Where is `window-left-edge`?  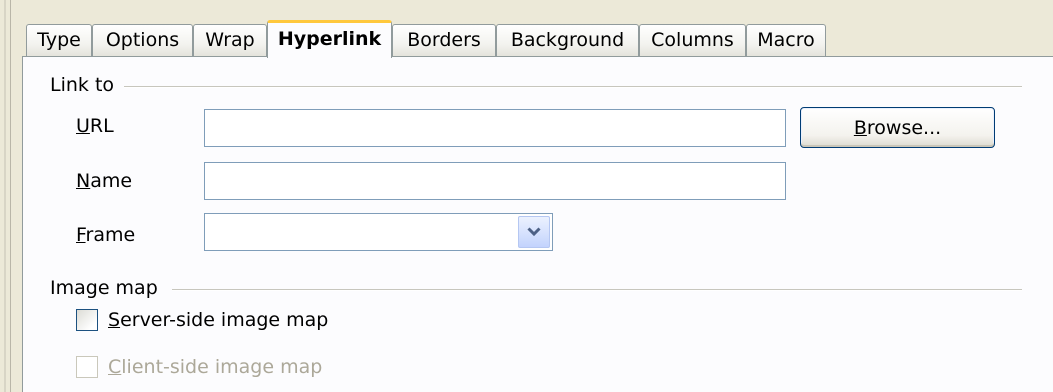 window-left-edge is located at coordinates (5, 196).